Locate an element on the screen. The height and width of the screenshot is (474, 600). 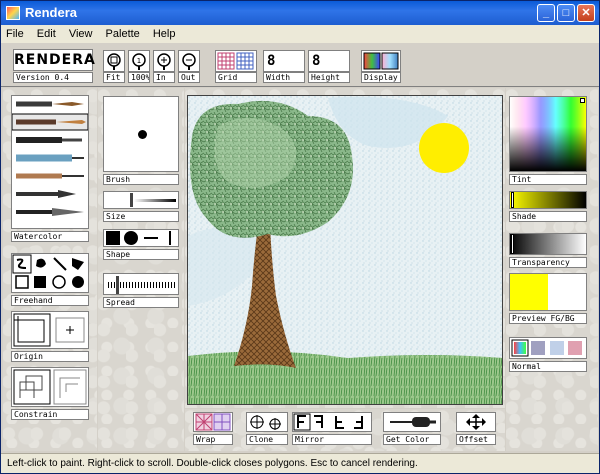
transparency-slider is located at coordinates (548, 244).